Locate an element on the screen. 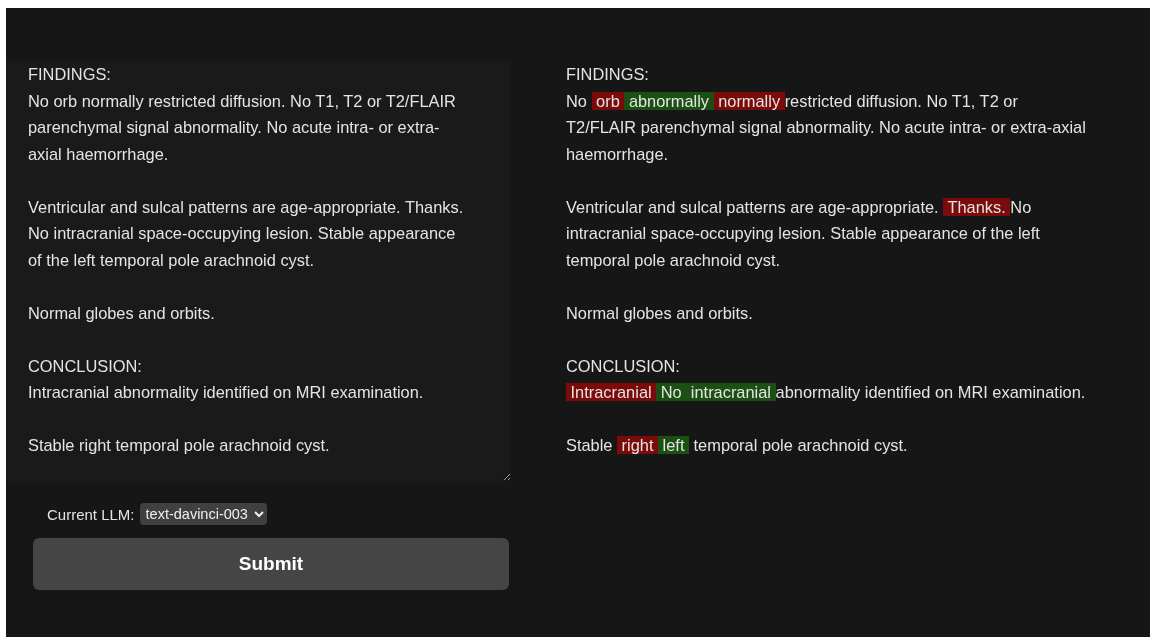  inserted-text: left is located at coordinates (673, 445).